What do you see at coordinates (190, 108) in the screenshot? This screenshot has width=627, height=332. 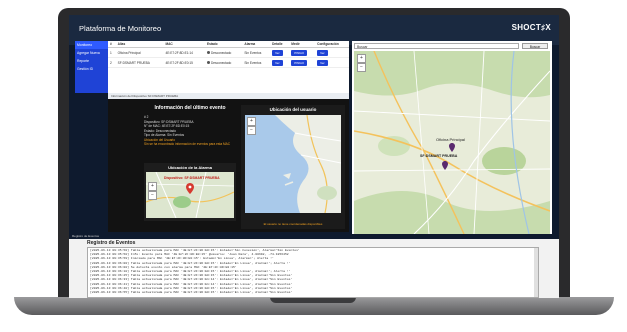 I see `last-event-title: Información del último evento` at bounding box center [190, 108].